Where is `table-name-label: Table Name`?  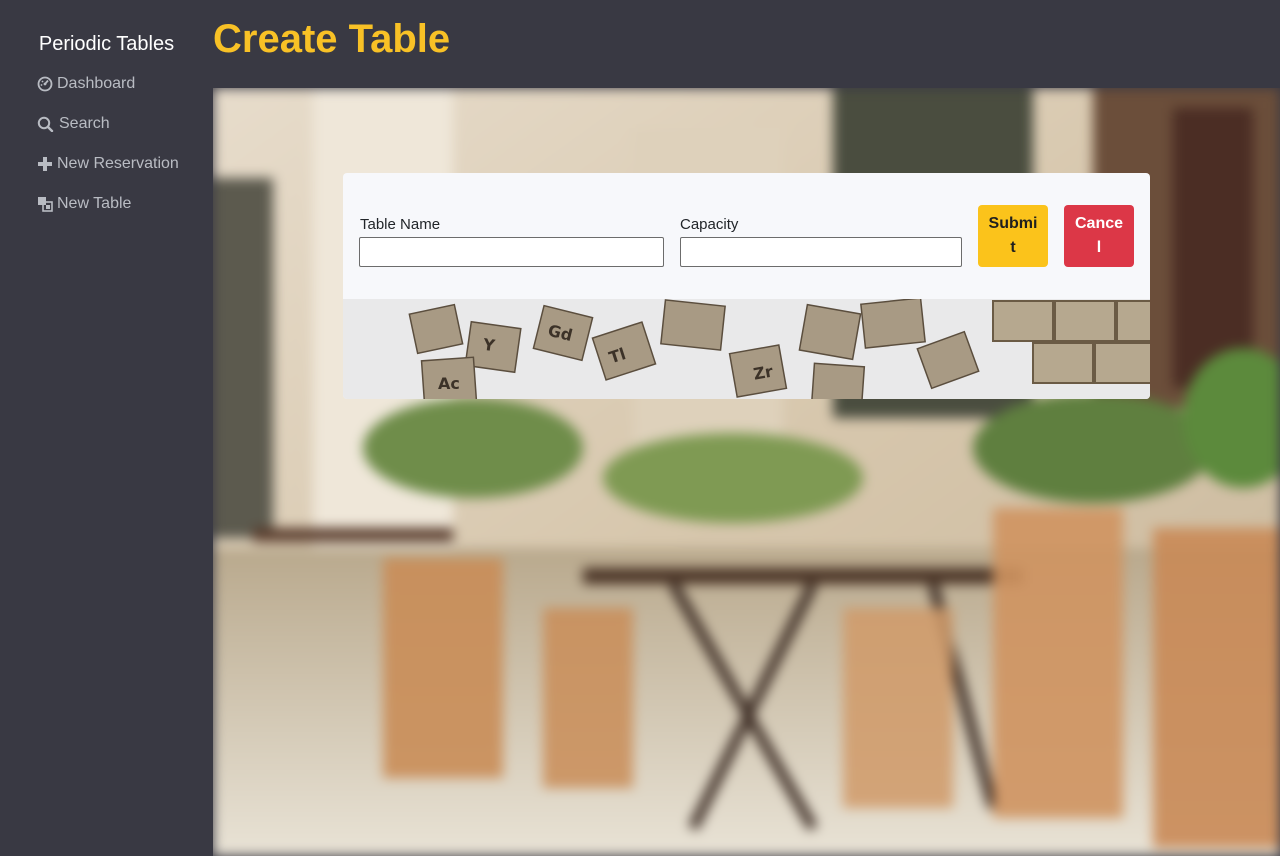
table-name-label: Table Name is located at coordinates (400, 224).